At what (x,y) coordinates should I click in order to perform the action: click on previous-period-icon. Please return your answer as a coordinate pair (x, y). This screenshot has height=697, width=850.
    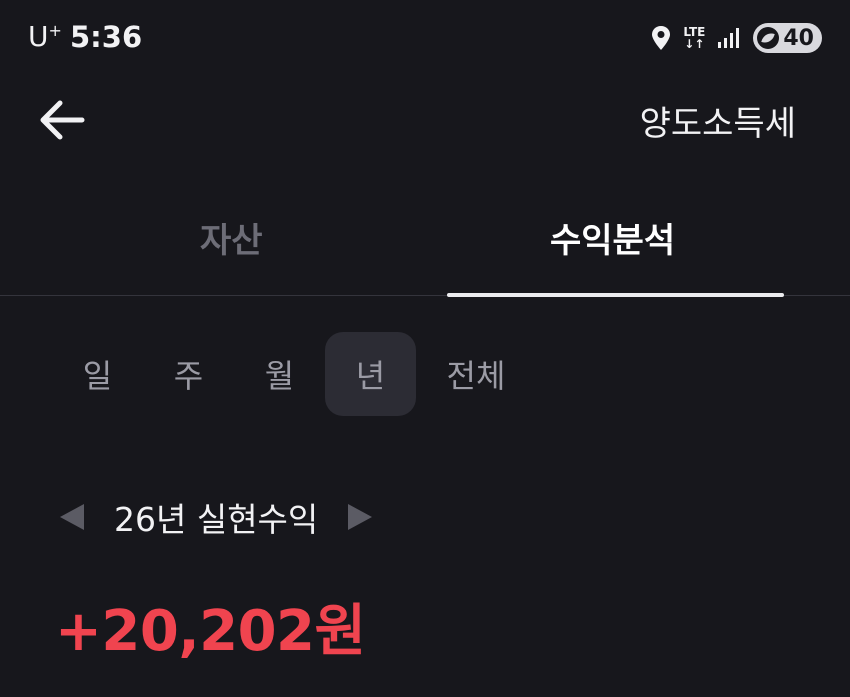
    Looking at the image, I should click on (72, 517).